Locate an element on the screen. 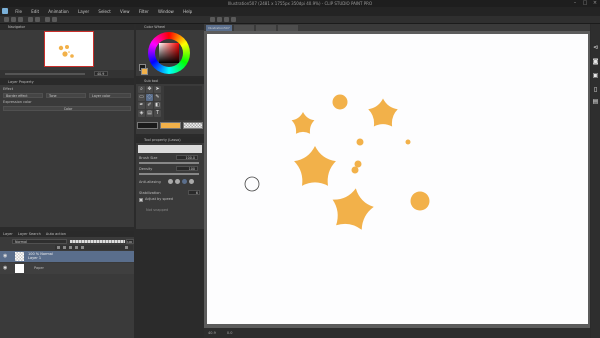  move-tool-icon: ✥ is located at coordinates (149, 89).